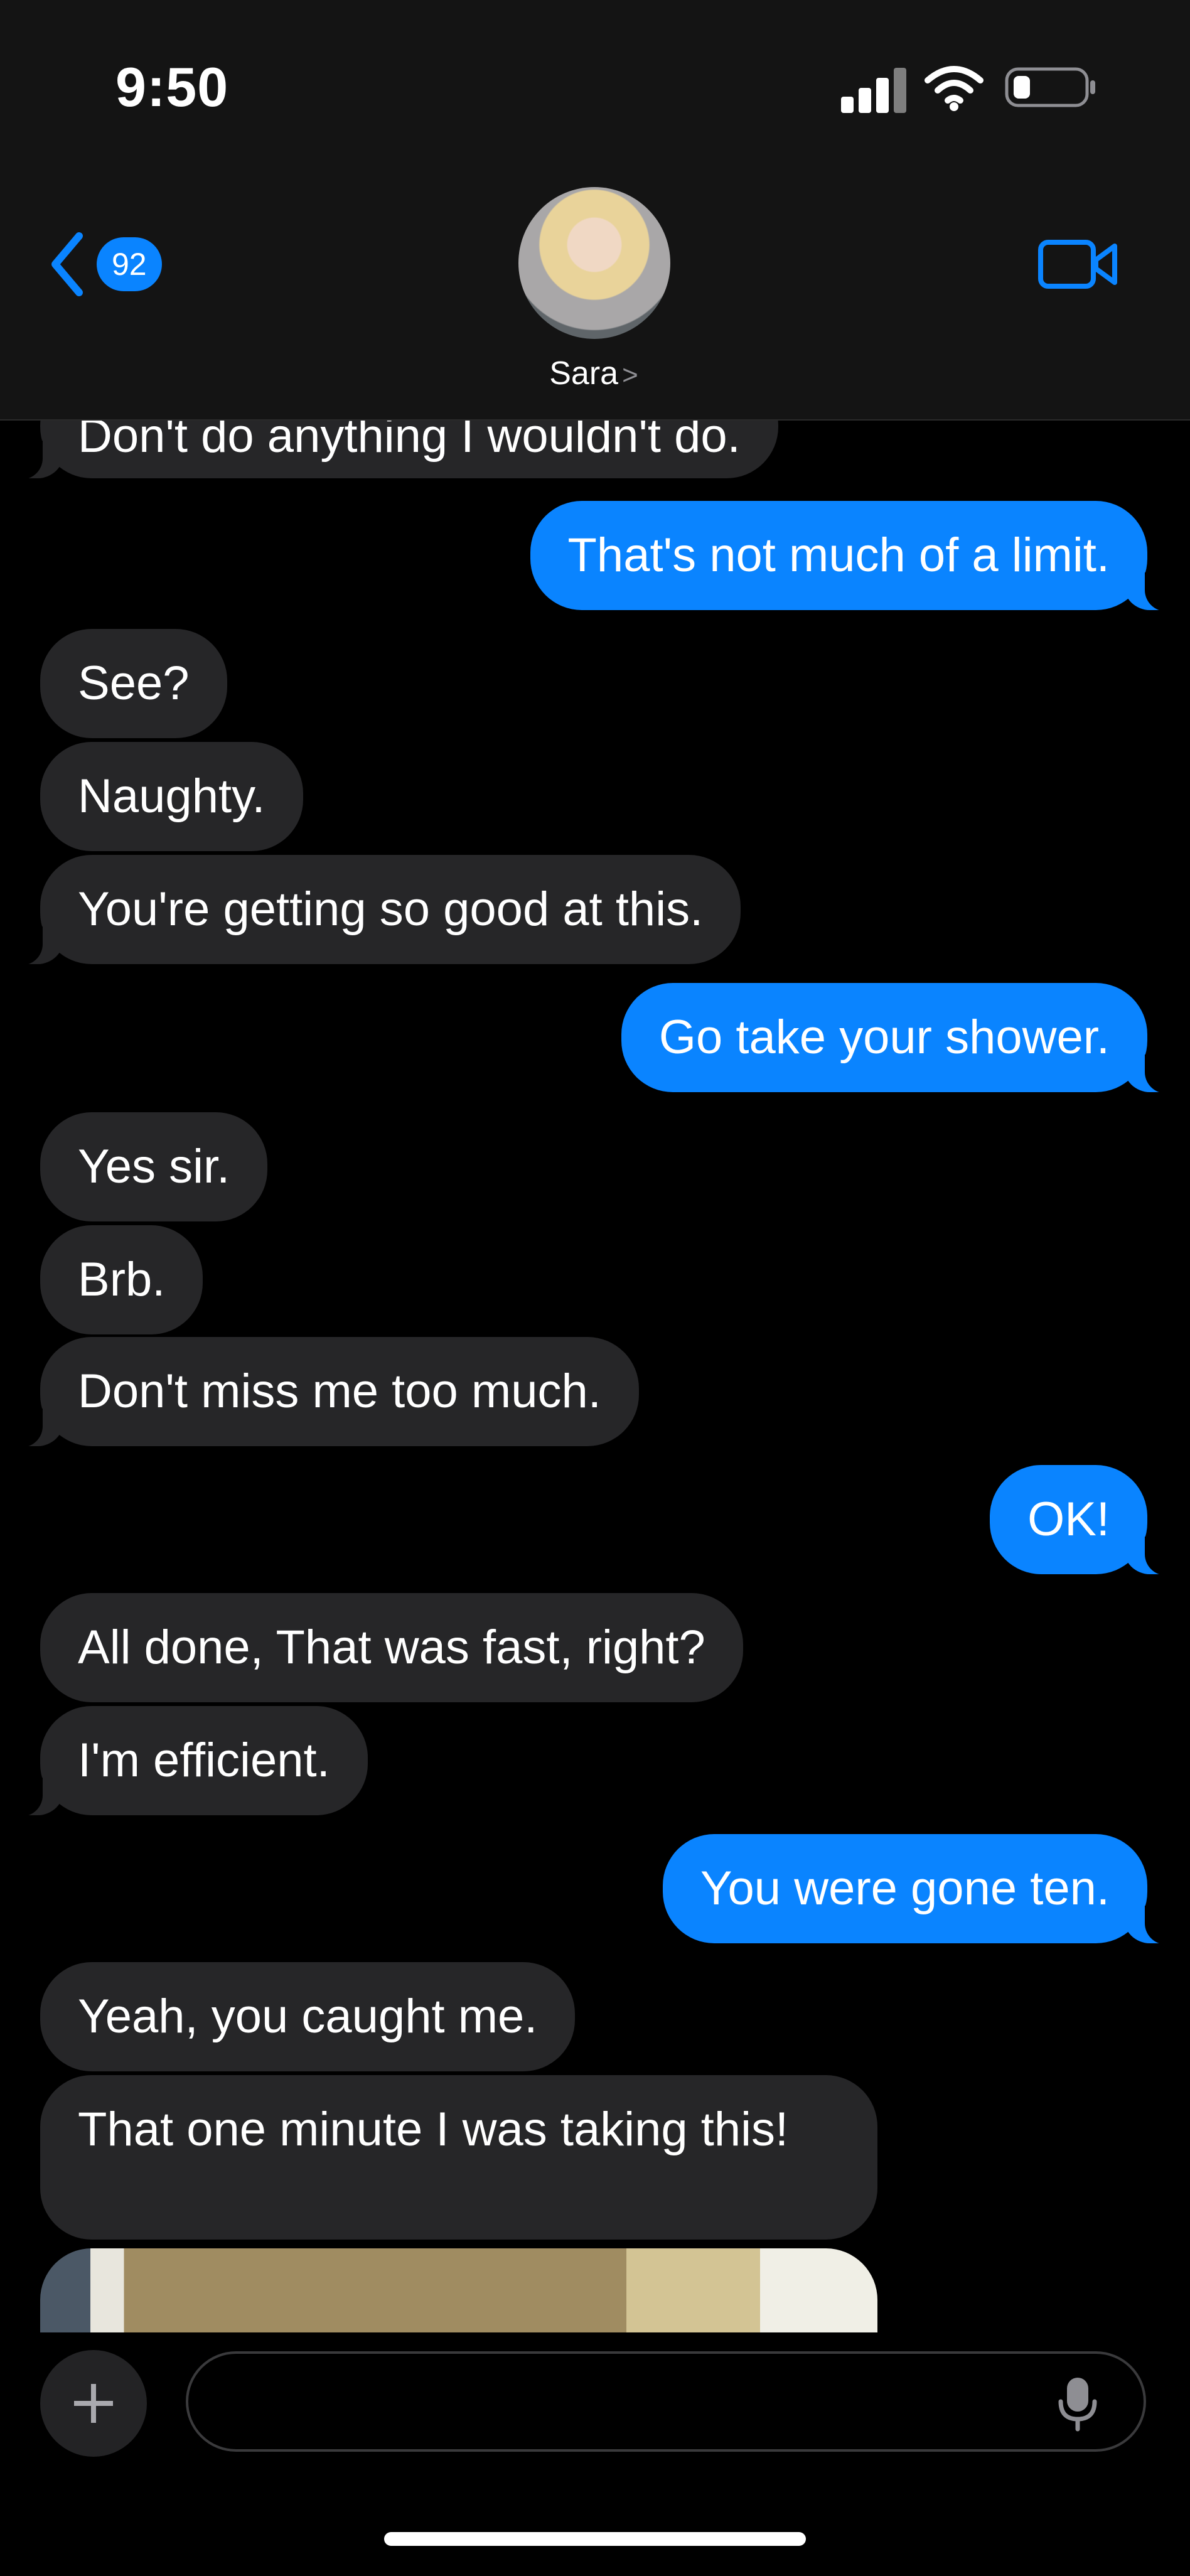  What do you see at coordinates (308, 2016) in the screenshot?
I see `message-incoming: Yeah, you caught me.` at bounding box center [308, 2016].